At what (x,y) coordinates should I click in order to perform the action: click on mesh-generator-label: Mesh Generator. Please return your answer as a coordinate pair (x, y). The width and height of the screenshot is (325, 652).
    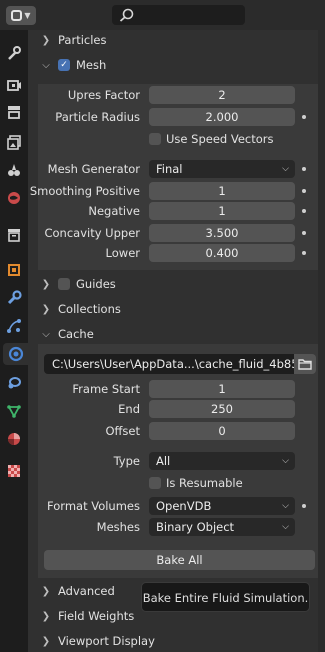
    Looking at the image, I should click on (93, 169).